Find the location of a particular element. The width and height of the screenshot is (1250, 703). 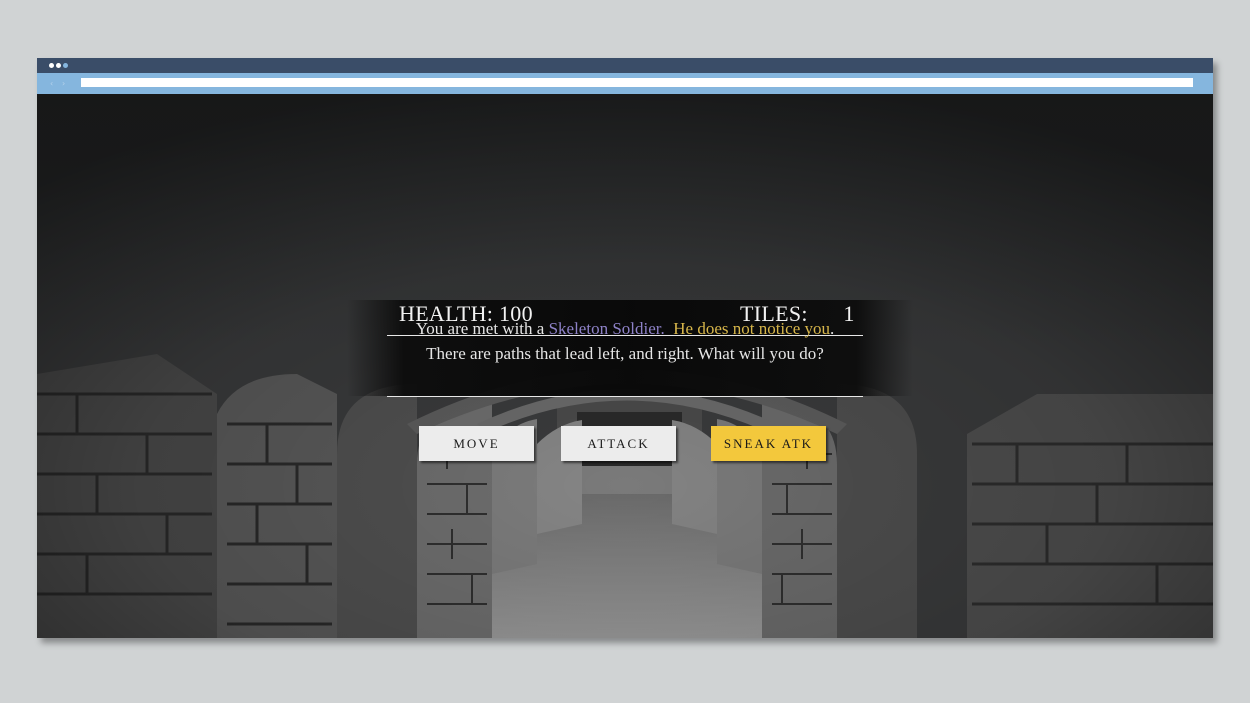

message-gap is located at coordinates (669, 328).